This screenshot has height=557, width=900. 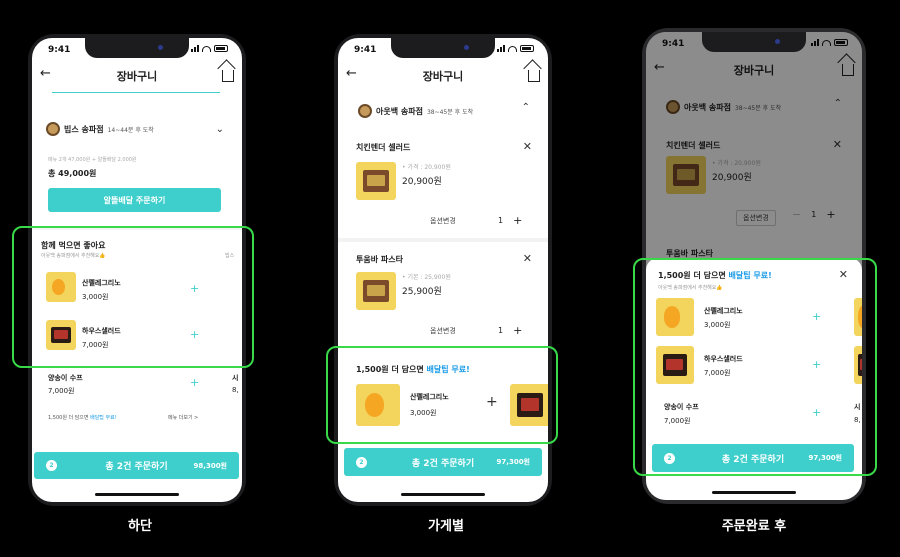 What do you see at coordinates (235, 378) in the screenshot?
I see `rec-clipped-name: 시` at bounding box center [235, 378].